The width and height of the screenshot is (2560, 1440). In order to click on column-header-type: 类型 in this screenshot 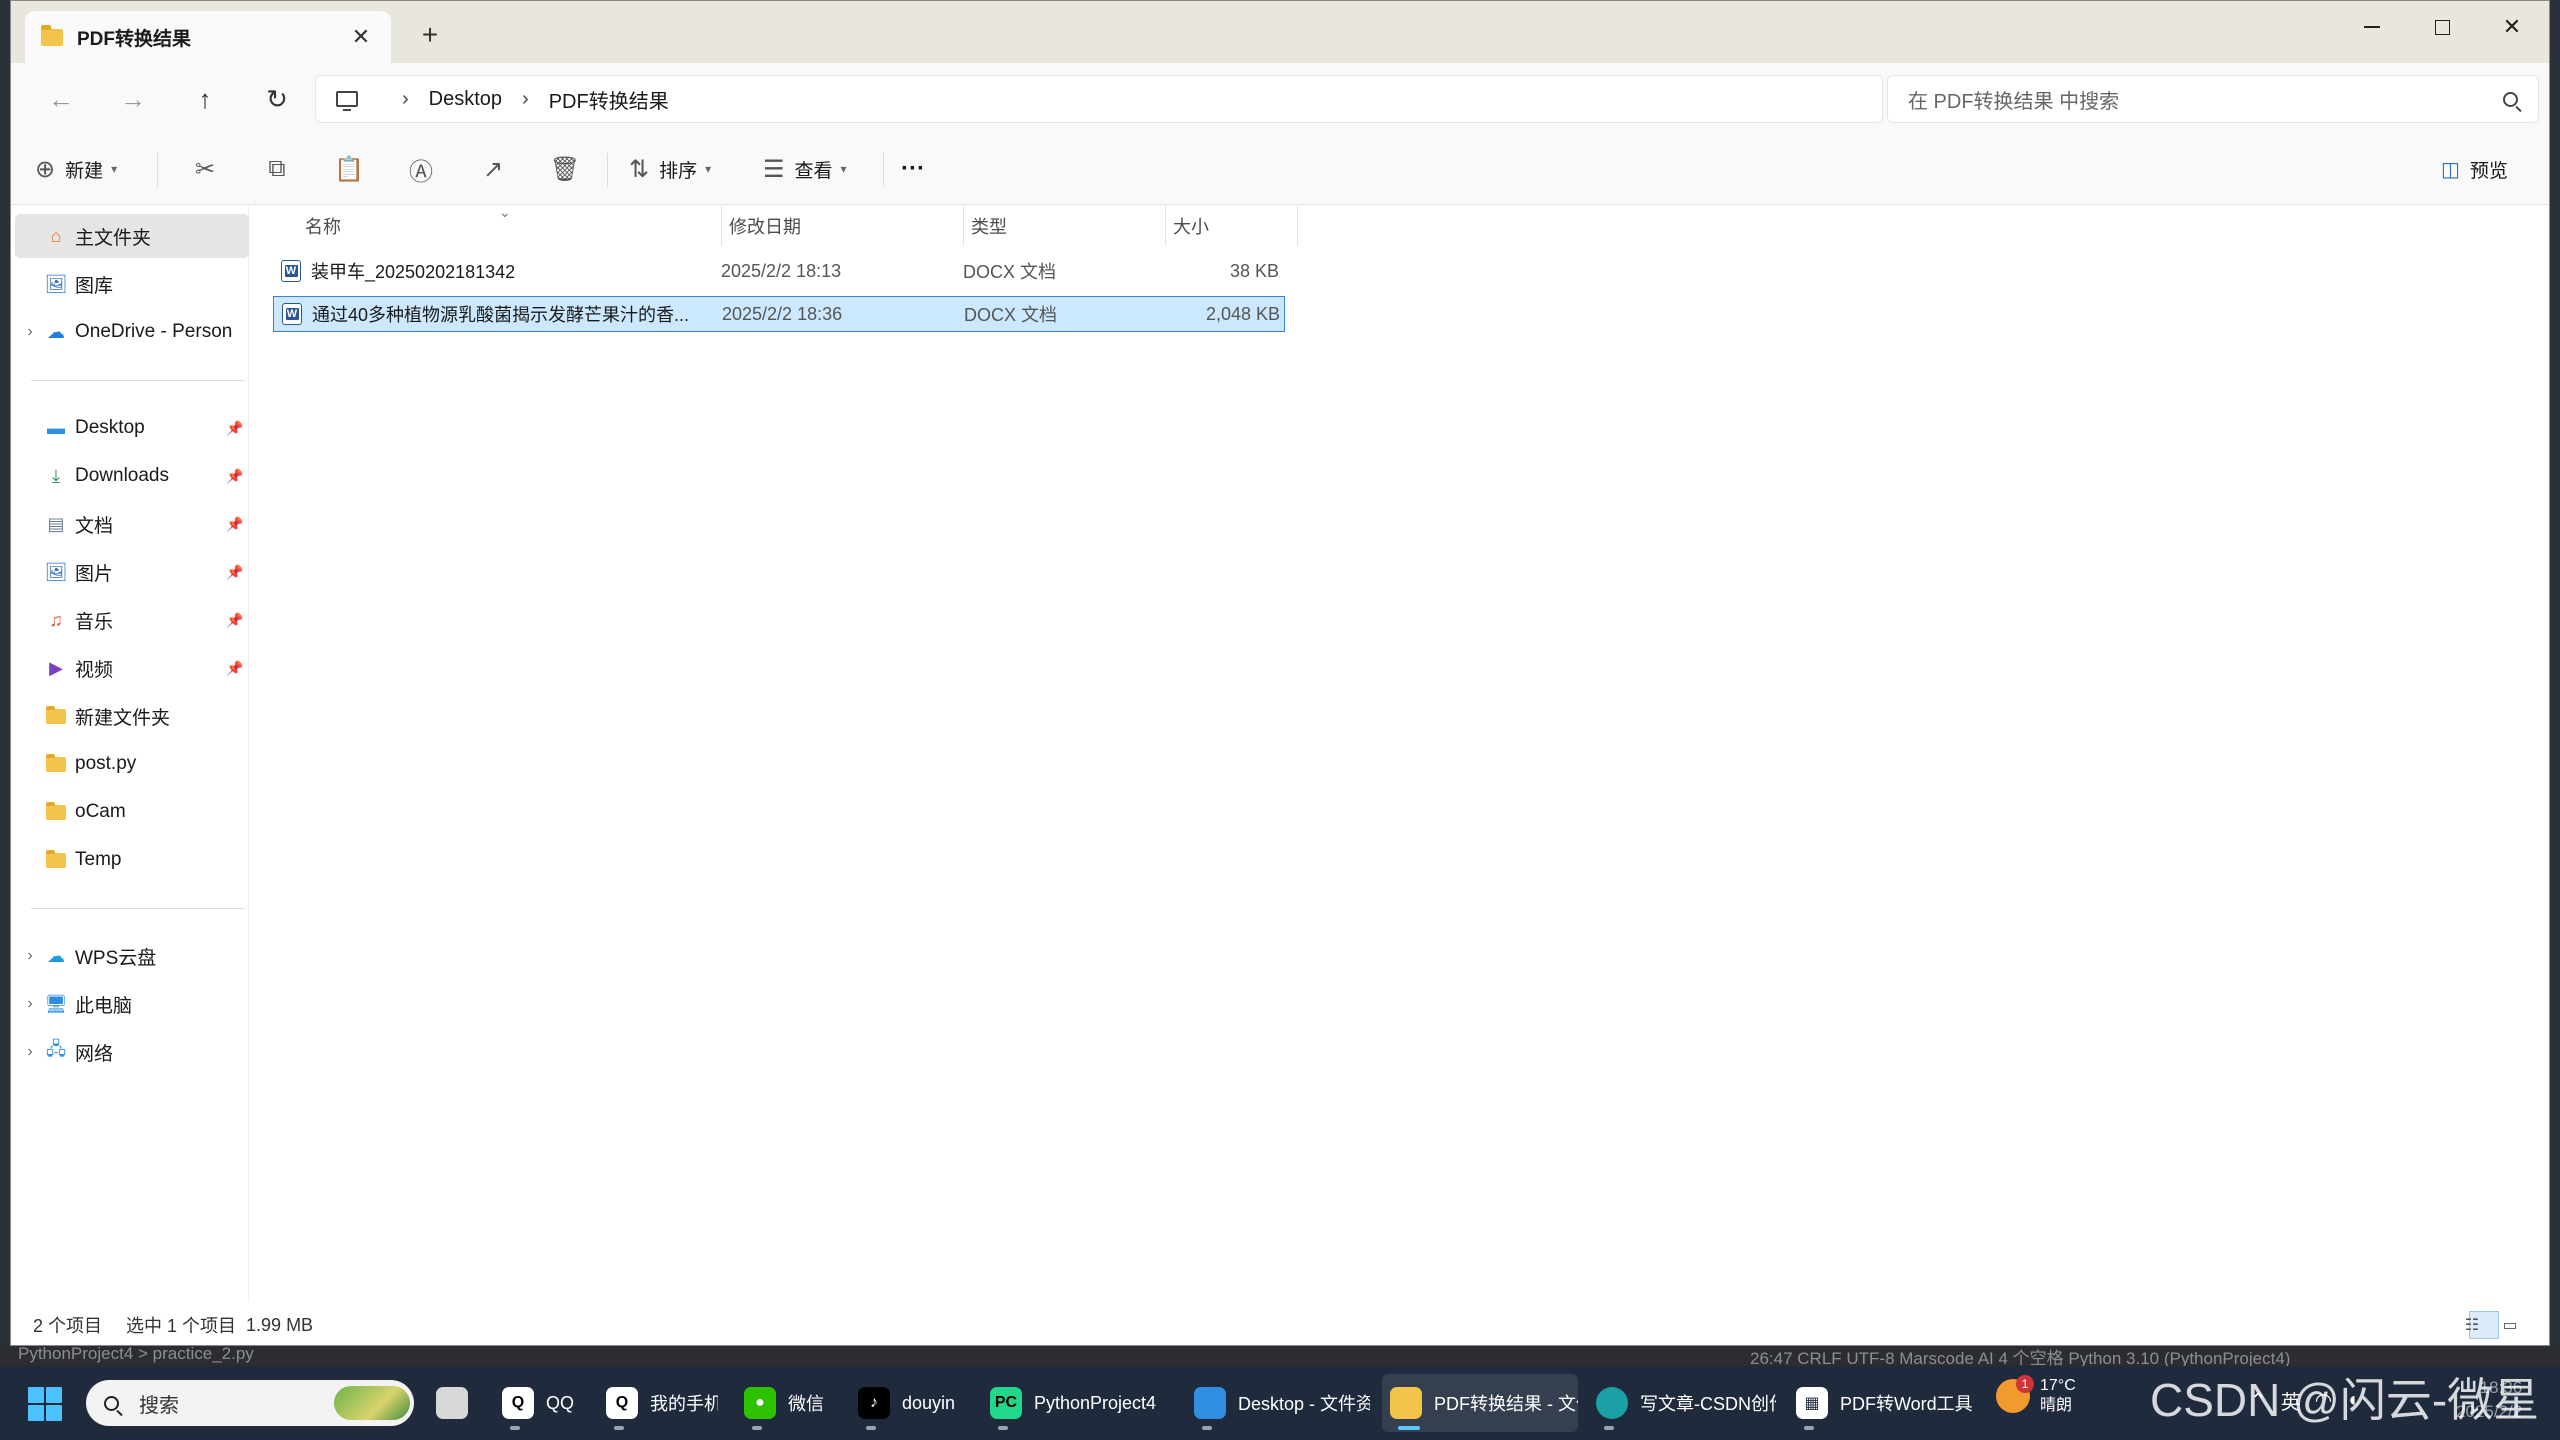, I will do `click(1063, 226)`.